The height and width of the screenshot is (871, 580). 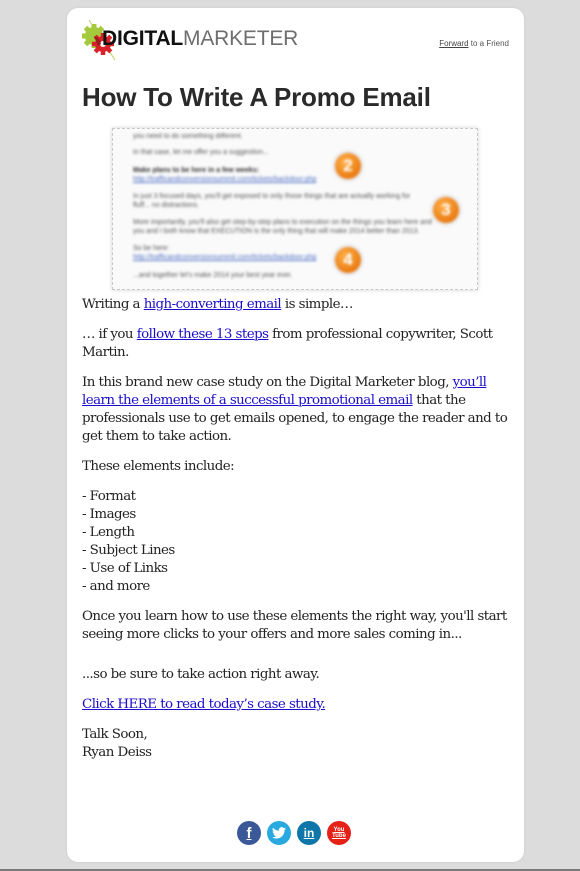 What do you see at coordinates (117, 752) in the screenshot?
I see `signature: Ryan Deiss` at bounding box center [117, 752].